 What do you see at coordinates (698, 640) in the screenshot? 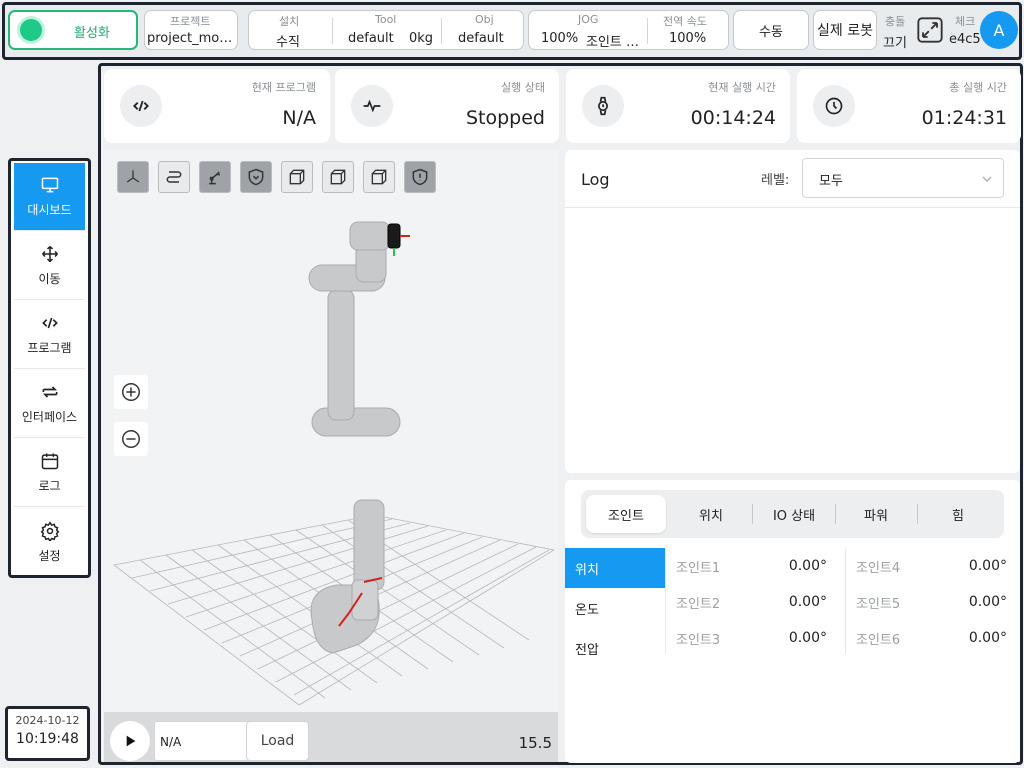
I see `joint-name: 조인트3` at bounding box center [698, 640].